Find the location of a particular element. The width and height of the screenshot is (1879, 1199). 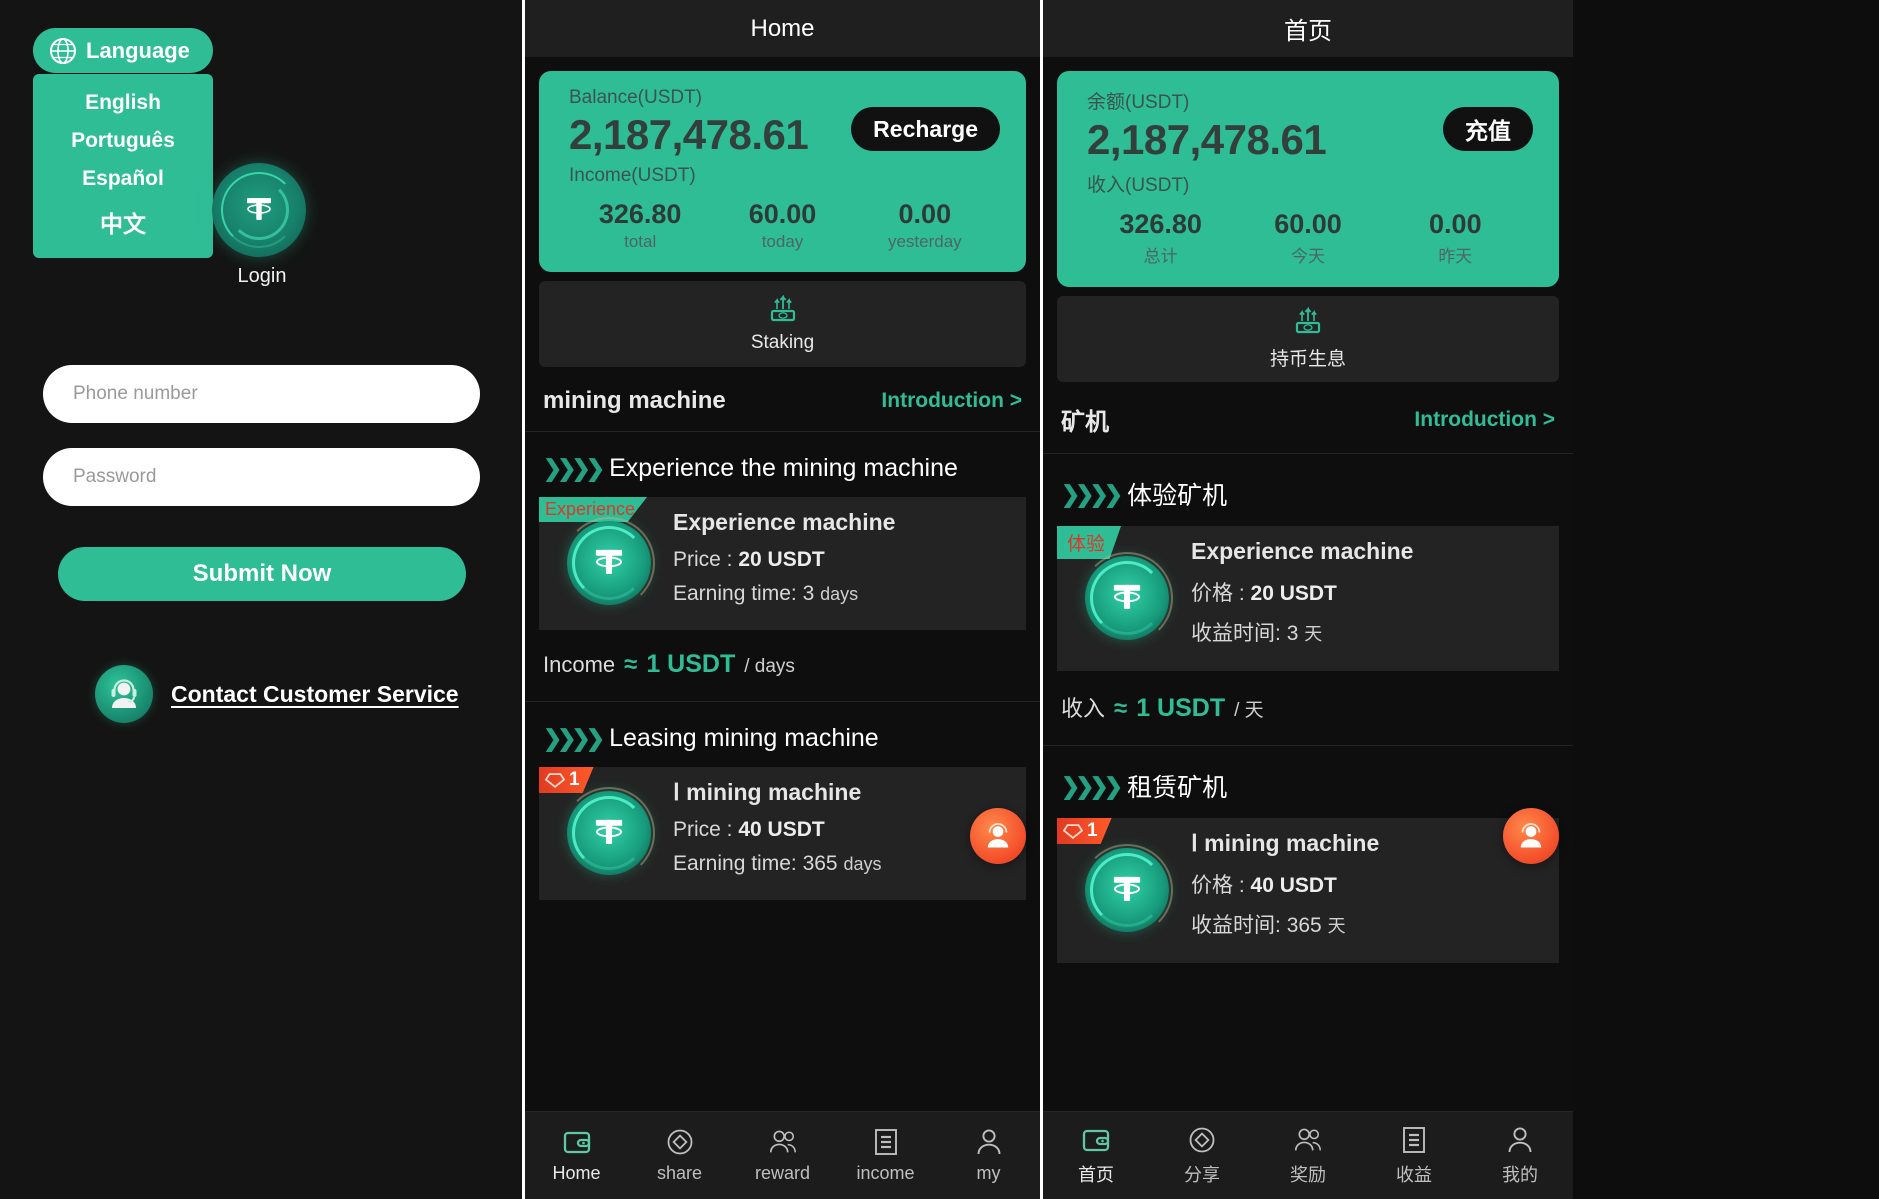

nav-item-share: share is located at coordinates (679, 1155).